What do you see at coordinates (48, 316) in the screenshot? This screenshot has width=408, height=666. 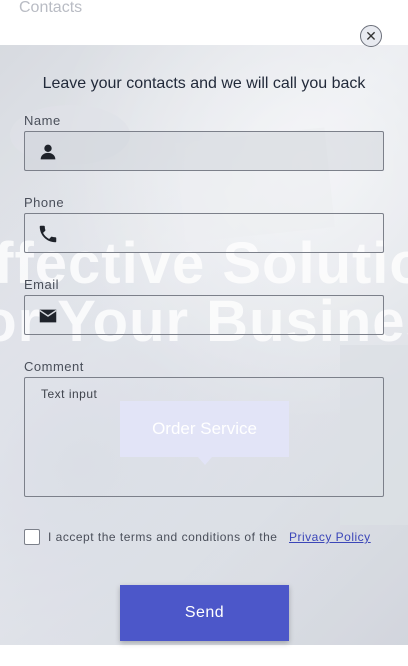 I see `mail-icon` at bounding box center [48, 316].